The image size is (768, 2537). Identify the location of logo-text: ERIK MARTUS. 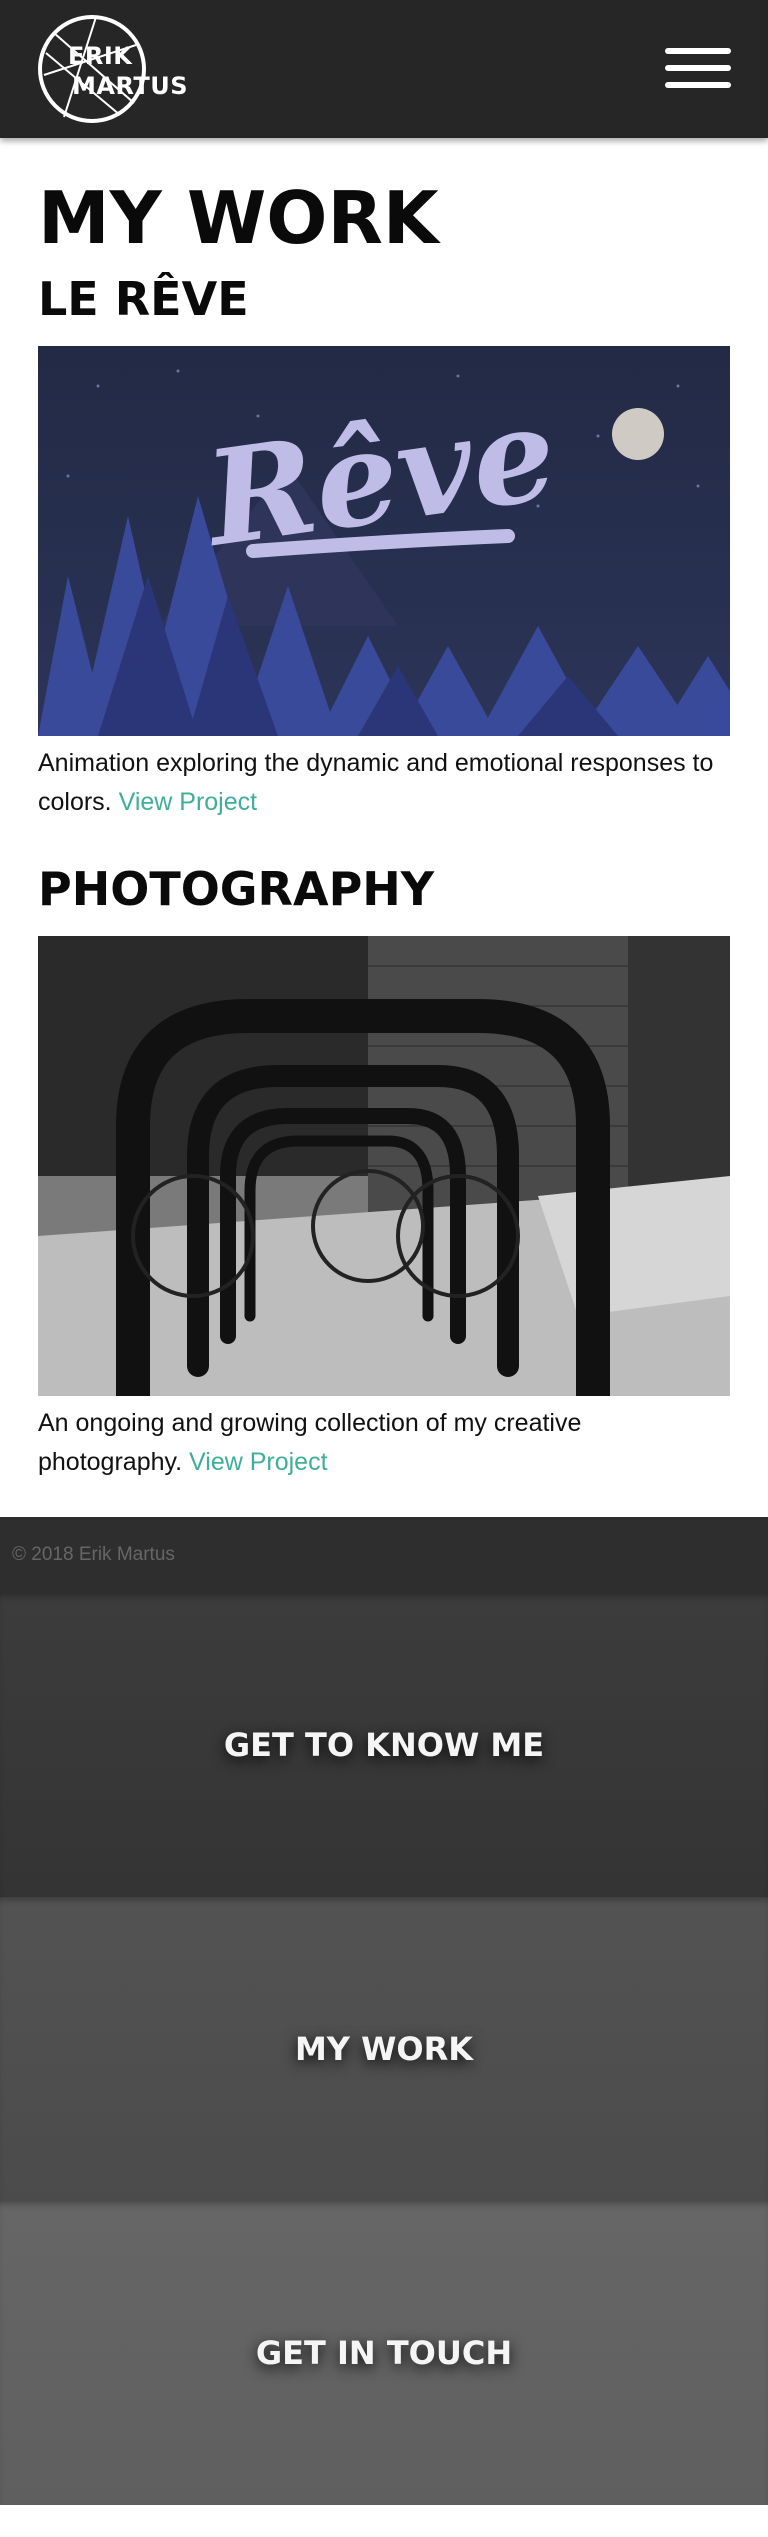
(128, 71).